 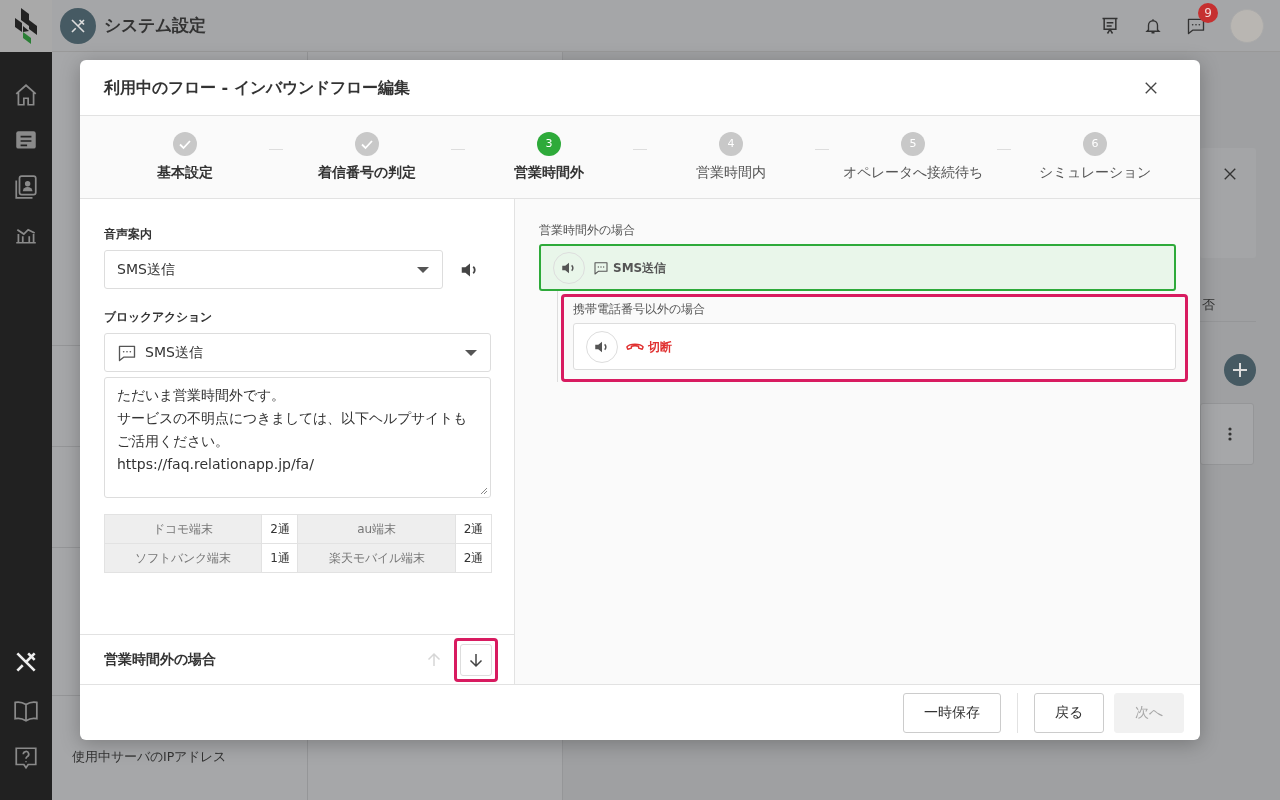 I want to click on logo-icon, so click(x=26, y=25).